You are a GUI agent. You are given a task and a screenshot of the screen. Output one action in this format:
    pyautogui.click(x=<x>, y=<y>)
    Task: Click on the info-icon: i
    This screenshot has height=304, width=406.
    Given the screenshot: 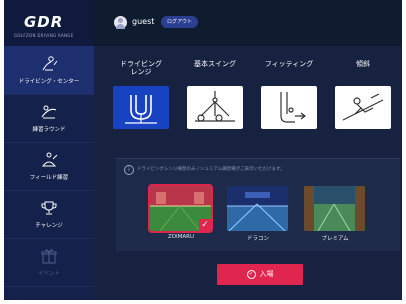 What is the action you would take?
    pyautogui.click(x=129, y=170)
    